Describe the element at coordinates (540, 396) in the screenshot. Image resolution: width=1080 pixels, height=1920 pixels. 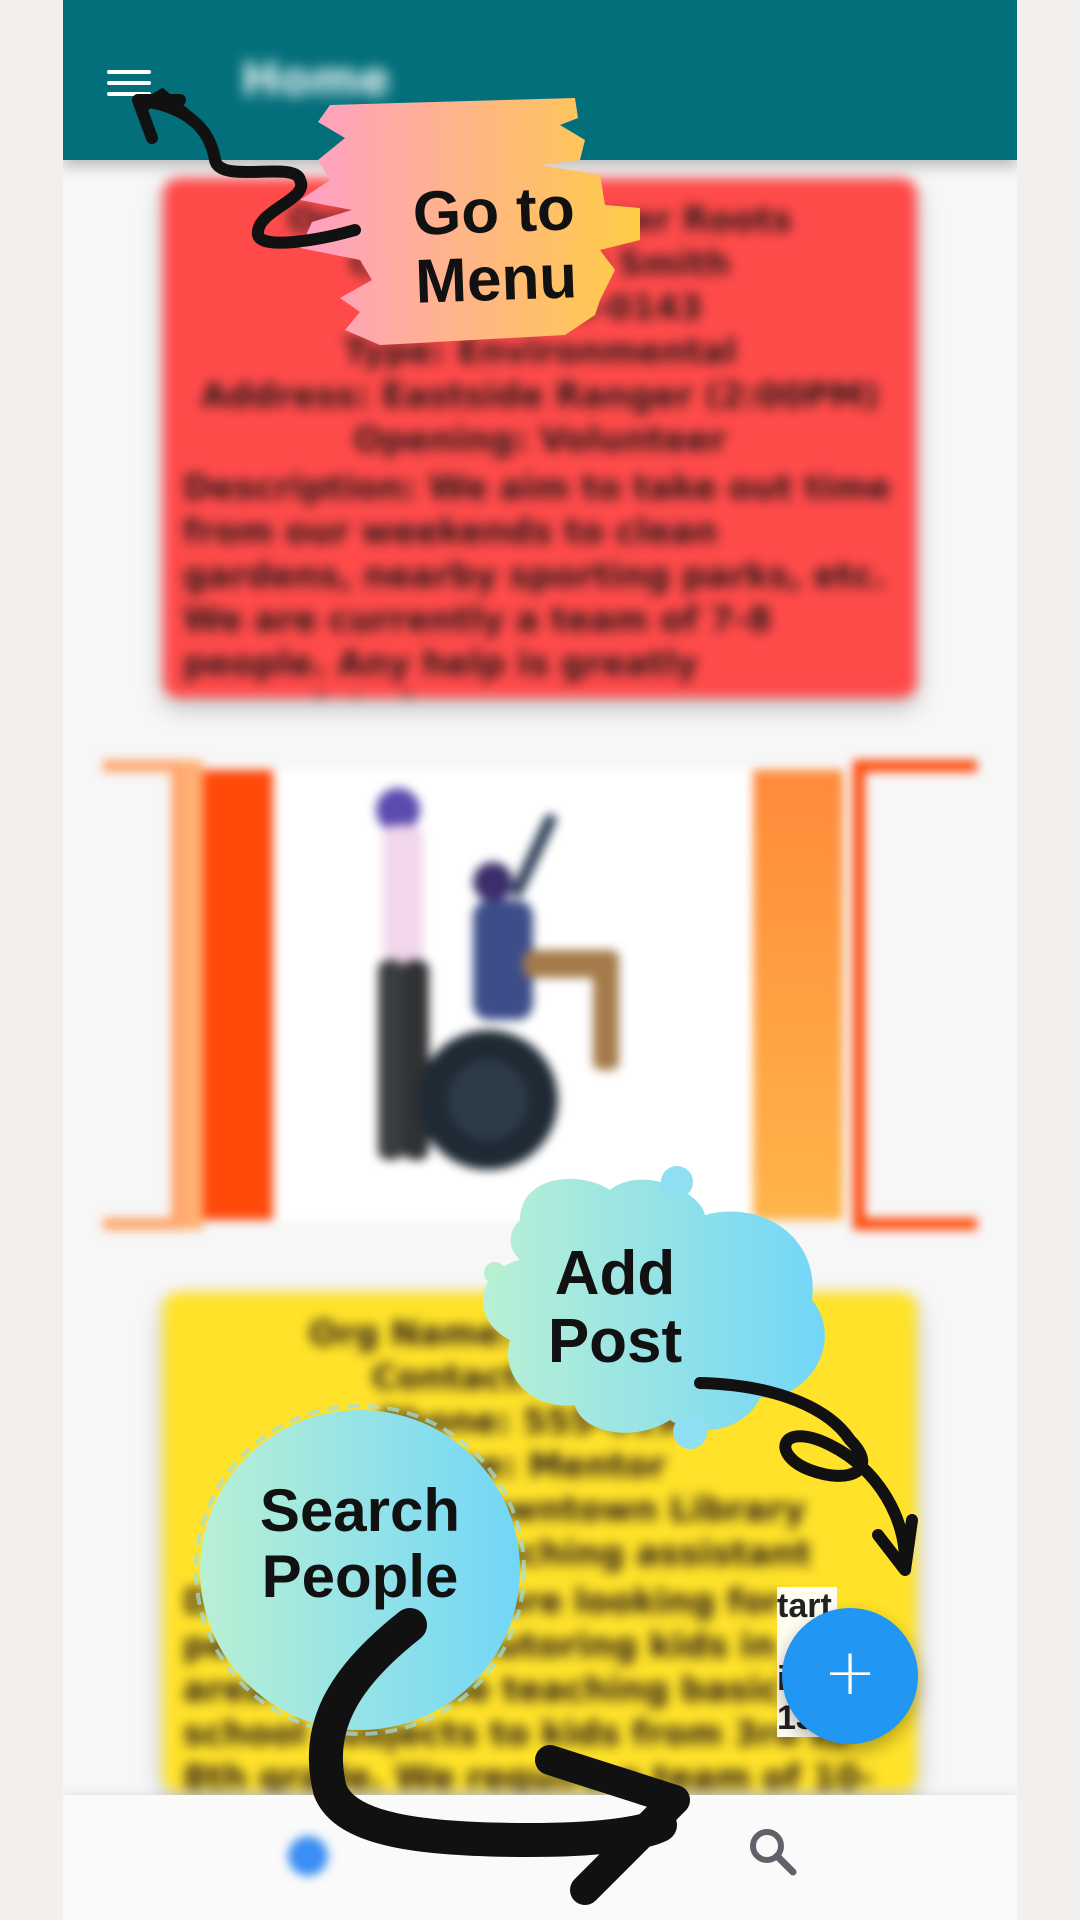
I see `post-line: Address: Eastside Ranger (2:00PM)` at that location.